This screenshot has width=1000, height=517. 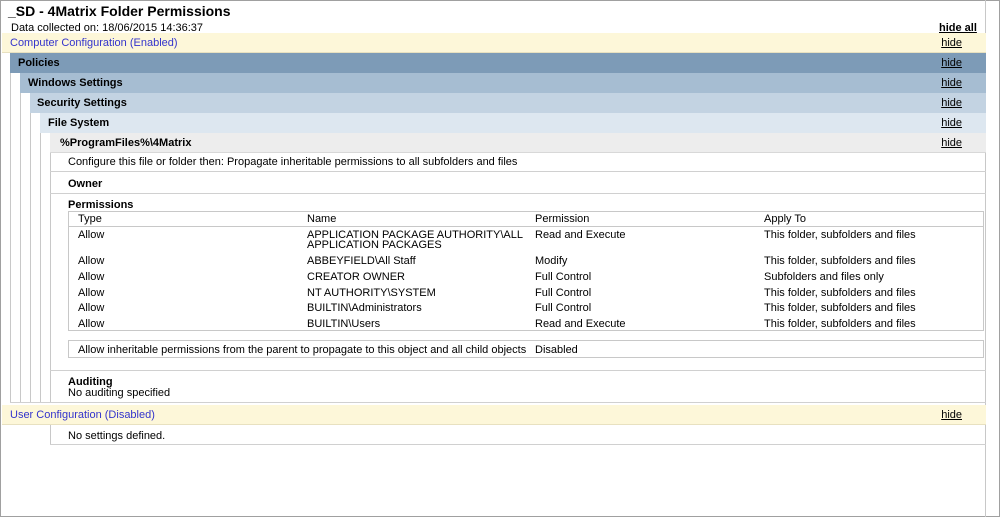 What do you see at coordinates (344, 324) in the screenshot?
I see `row-name: BUILTIN\Users` at bounding box center [344, 324].